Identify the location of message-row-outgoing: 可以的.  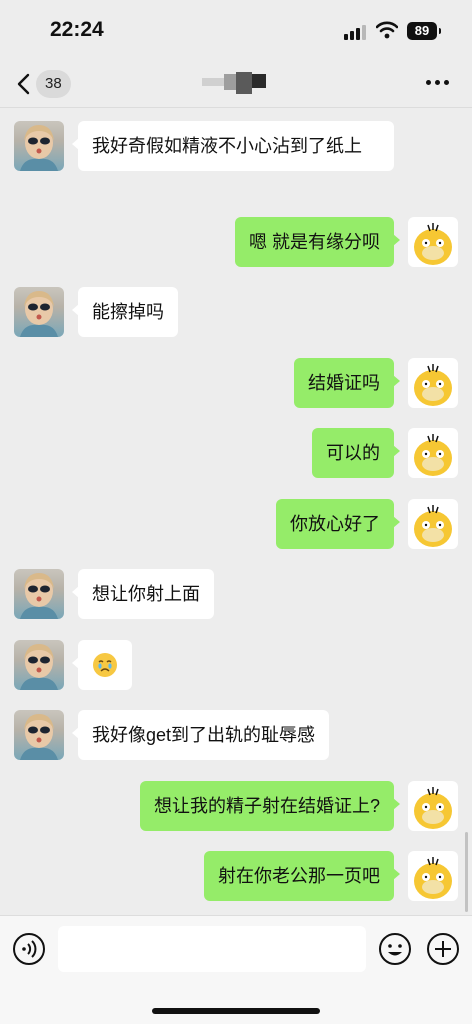
(236, 453).